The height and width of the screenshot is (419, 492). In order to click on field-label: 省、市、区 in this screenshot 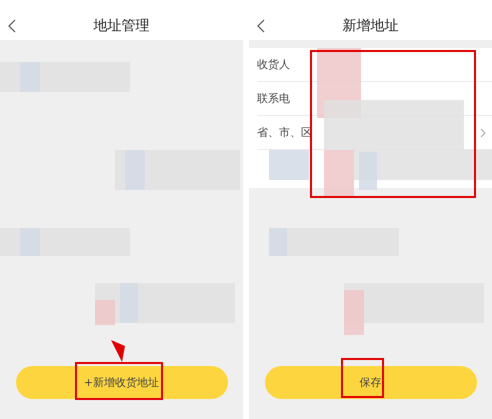, I will do `click(284, 132)`.